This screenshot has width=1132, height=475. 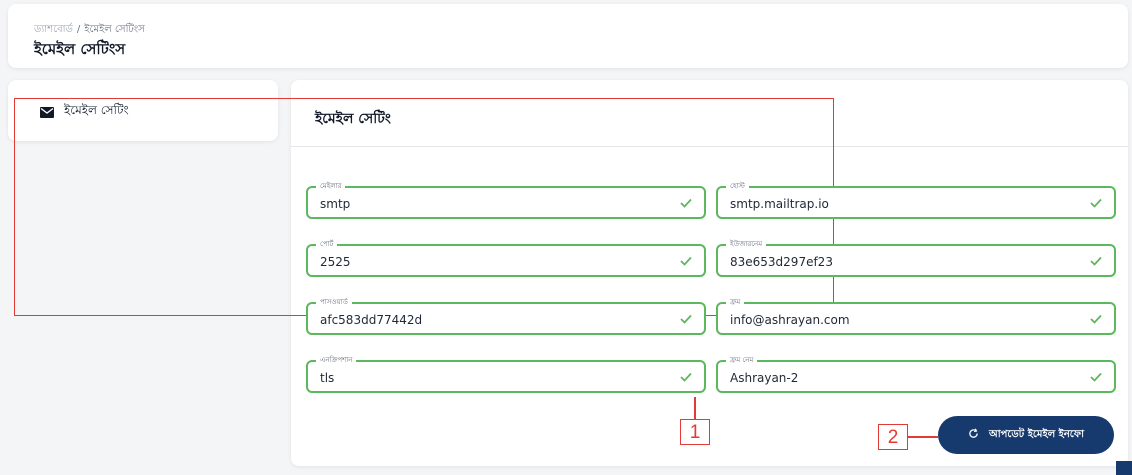 What do you see at coordinates (900, 204) in the screenshot?
I see `host-input` at bounding box center [900, 204].